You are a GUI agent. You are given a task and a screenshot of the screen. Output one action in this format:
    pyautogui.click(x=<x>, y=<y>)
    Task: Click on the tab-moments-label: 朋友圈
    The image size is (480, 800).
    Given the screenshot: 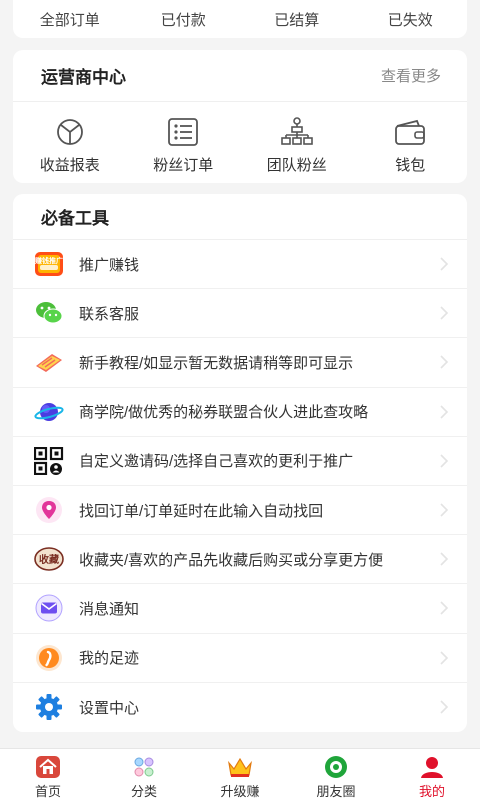 What is the action you would take?
    pyautogui.click(x=336, y=791)
    